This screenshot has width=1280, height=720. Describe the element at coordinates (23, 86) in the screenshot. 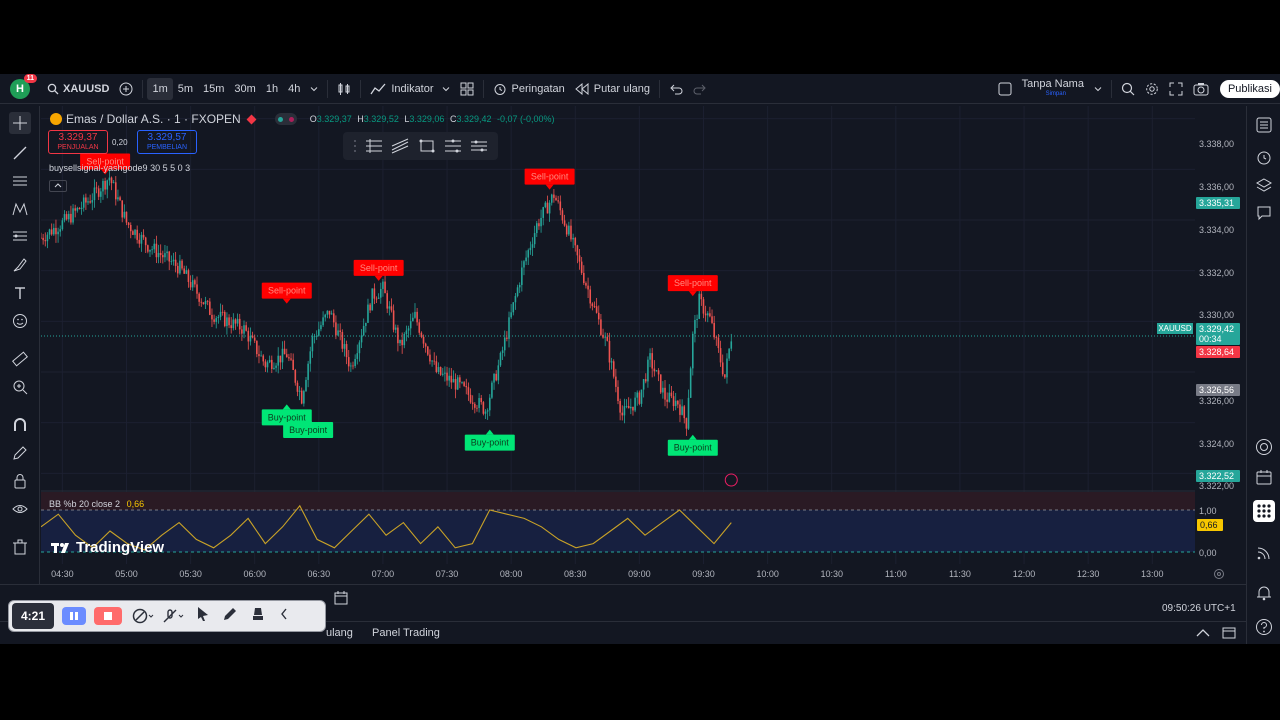

I see `avatar: H 11` at that location.